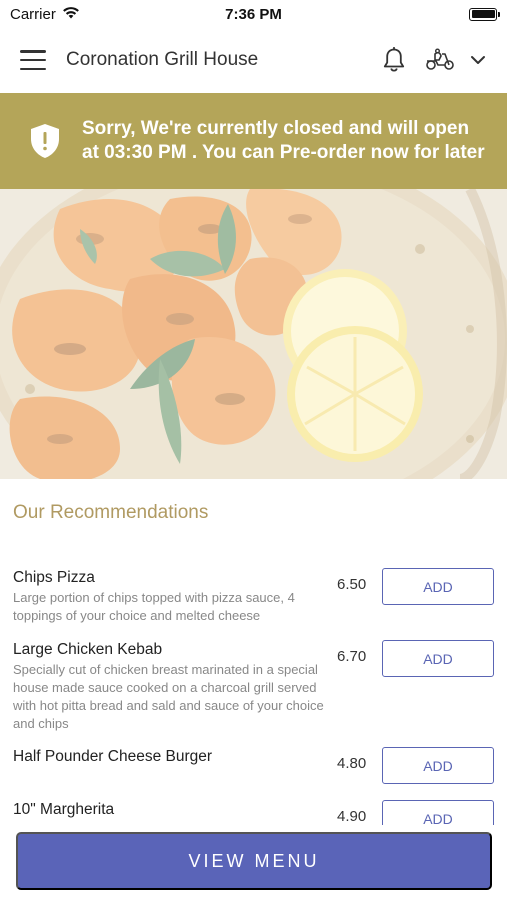 The height and width of the screenshot is (900, 507). I want to click on item-price: 6.50, so click(352, 584).